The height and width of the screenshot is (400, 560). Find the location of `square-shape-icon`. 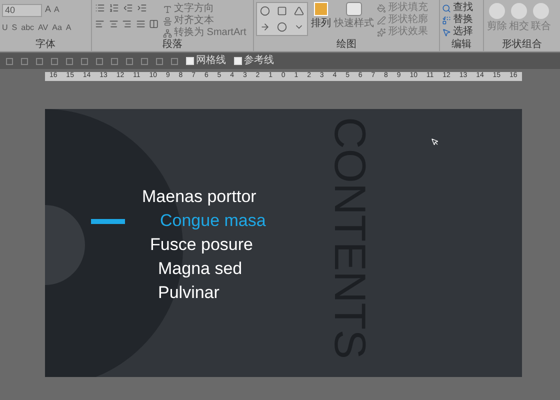

square-shape-icon is located at coordinates (281, 11).